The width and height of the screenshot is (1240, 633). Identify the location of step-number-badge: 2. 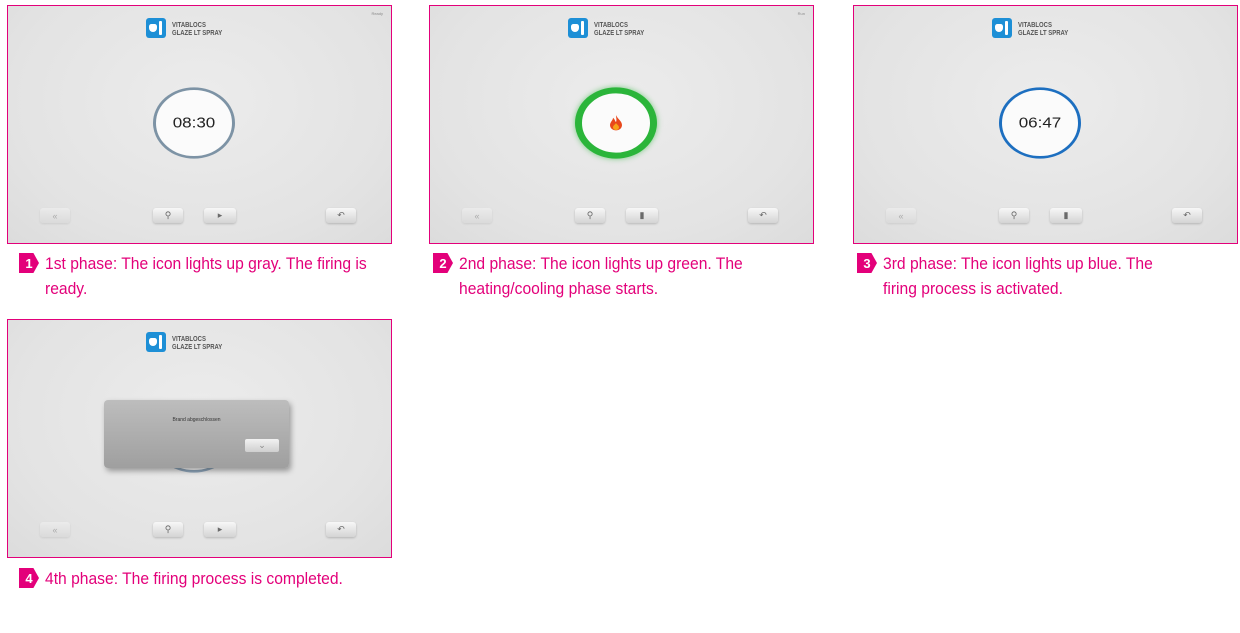
(443, 263).